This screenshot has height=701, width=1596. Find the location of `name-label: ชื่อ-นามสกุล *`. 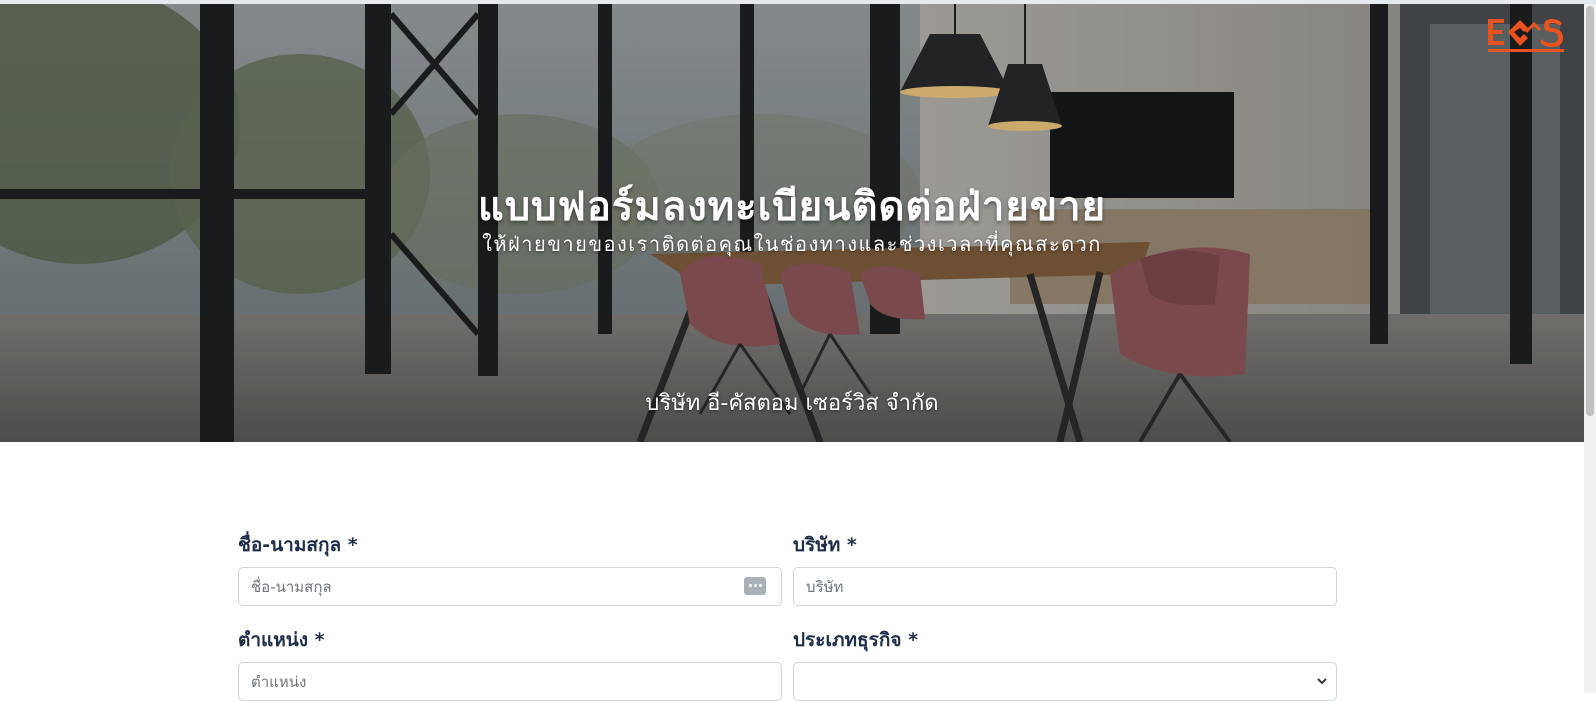

name-label: ชื่อ-นามสกุล * is located at coordinates (298, 545).